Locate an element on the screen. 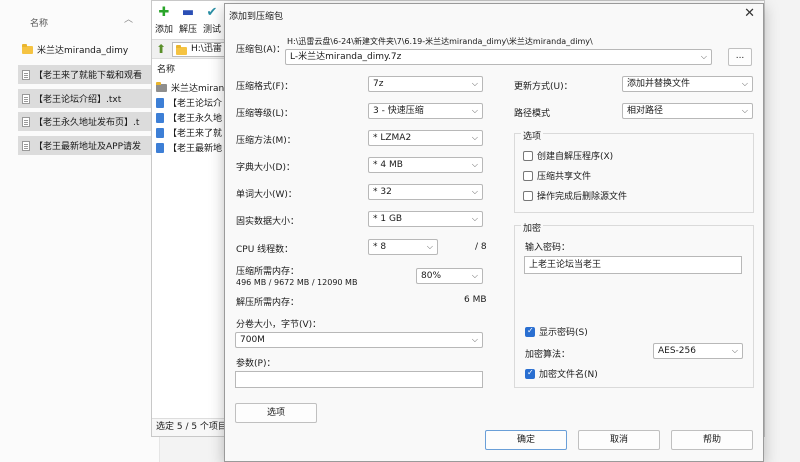 The image size is (800, 462). cpu-threads-total: / 8 is located at coordinates (481, 247).